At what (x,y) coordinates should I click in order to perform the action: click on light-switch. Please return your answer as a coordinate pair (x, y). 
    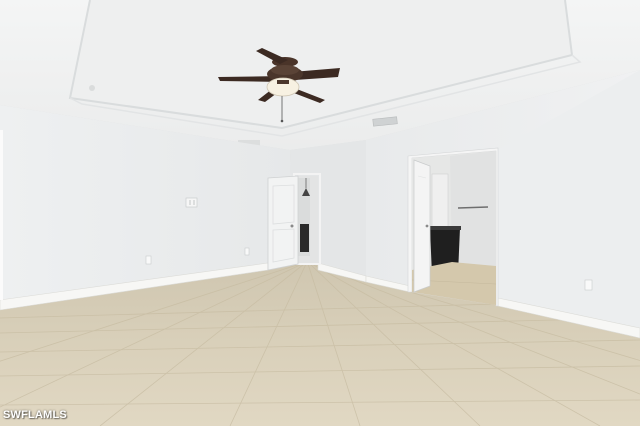
    Looking at the image, I should click on (191, 202).